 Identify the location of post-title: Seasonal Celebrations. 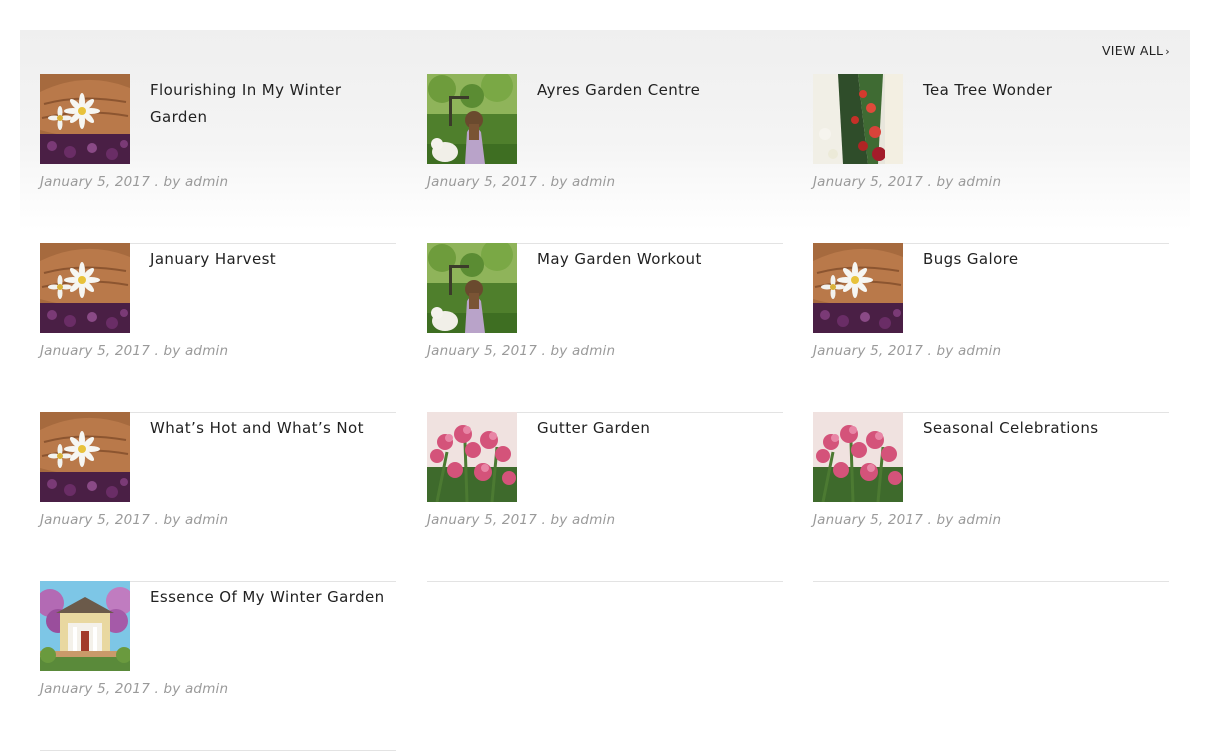
(1043, 428).